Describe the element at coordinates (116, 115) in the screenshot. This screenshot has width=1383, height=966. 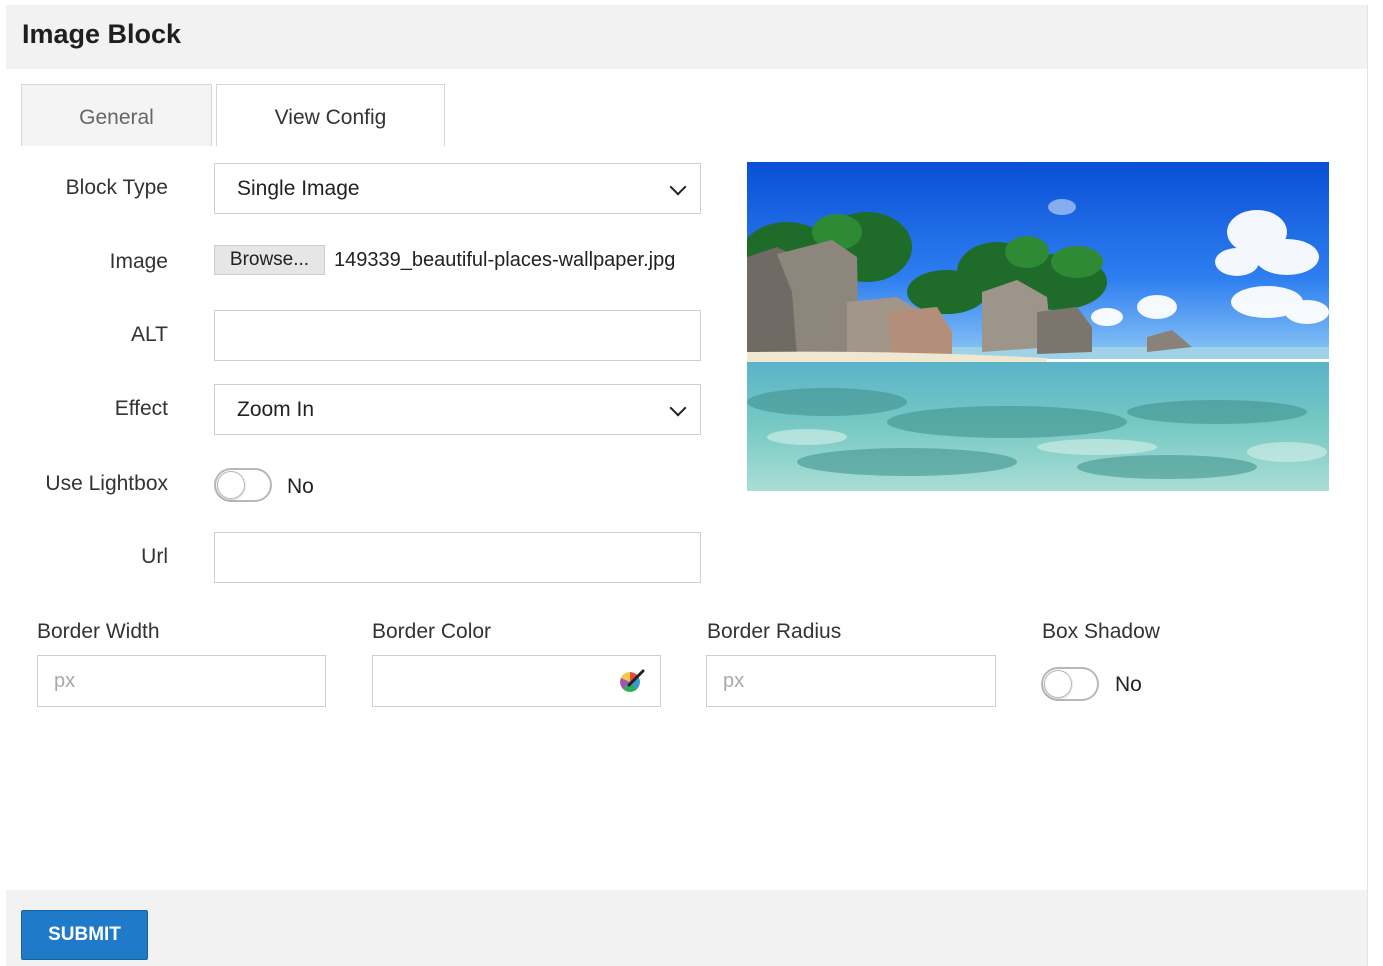
I see `tab-general: General` at that location.